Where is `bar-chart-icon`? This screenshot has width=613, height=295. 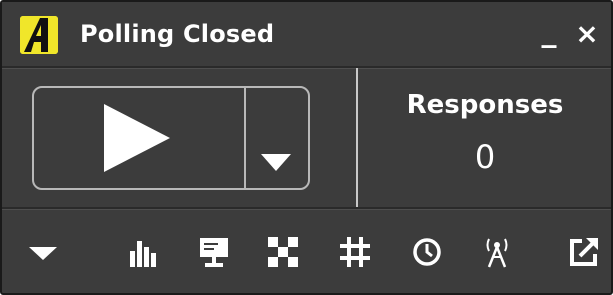 bar-chart-icon is located at coordinates (143, 254).